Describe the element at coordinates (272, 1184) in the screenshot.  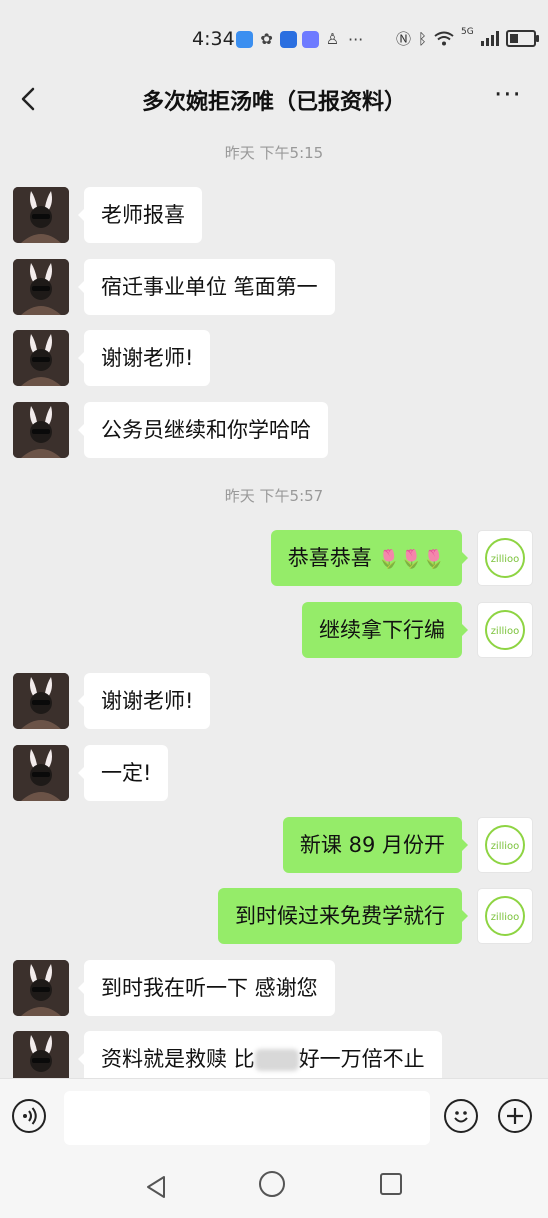
I see `nav-home-icon` at that location.